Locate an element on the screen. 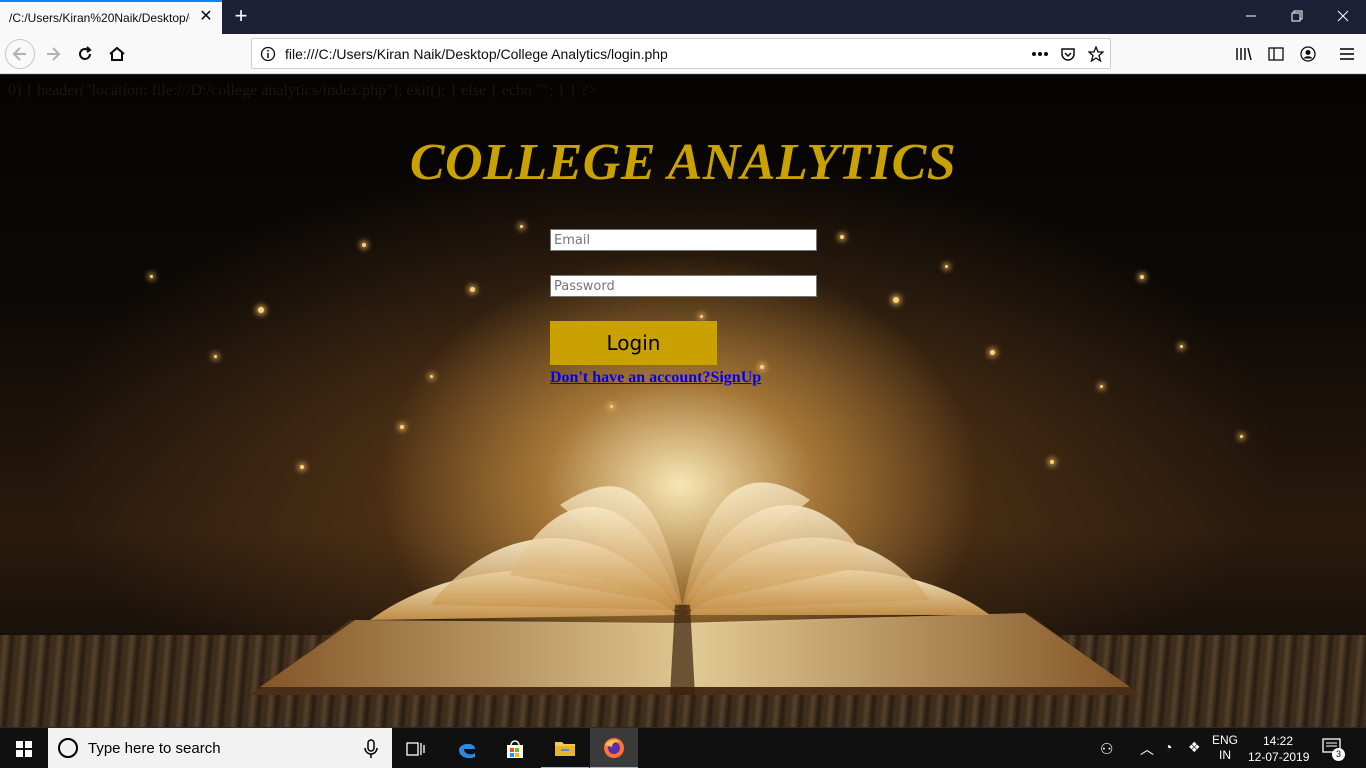 This screenshot has width=1366, height=768. search-placeholder: Type here to search is located at coordinates (154, 748).